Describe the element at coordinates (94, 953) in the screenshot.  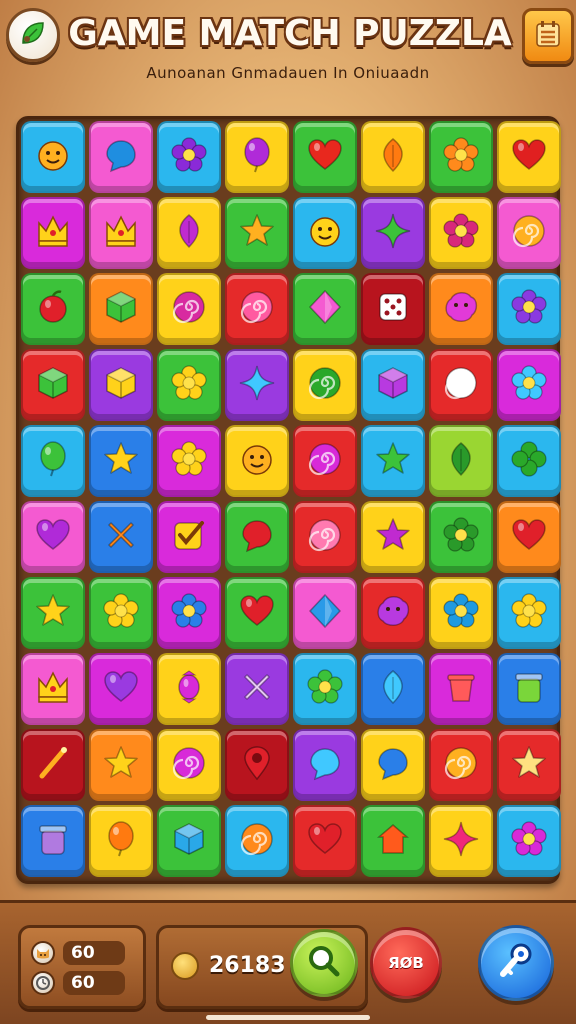
I see `moves-value: 60` at that location.